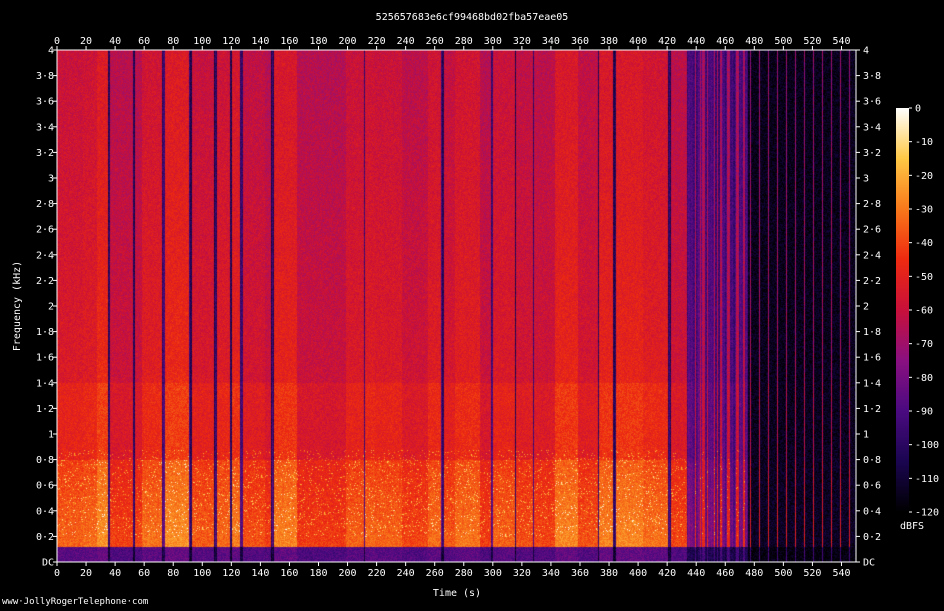 The image size is (944, 611). What do you see at coordinates (872, 204) in the screenshot?
I see `y-tick-label-right: 2·8` at bounding box center [872, 204].